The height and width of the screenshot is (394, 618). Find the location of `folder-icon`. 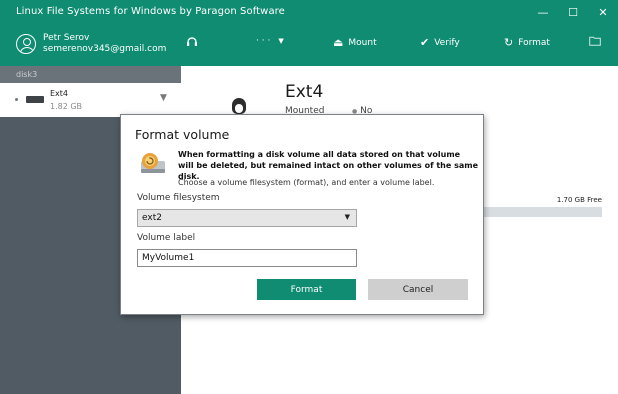

folder-icon is located at coordinates (595, 41).